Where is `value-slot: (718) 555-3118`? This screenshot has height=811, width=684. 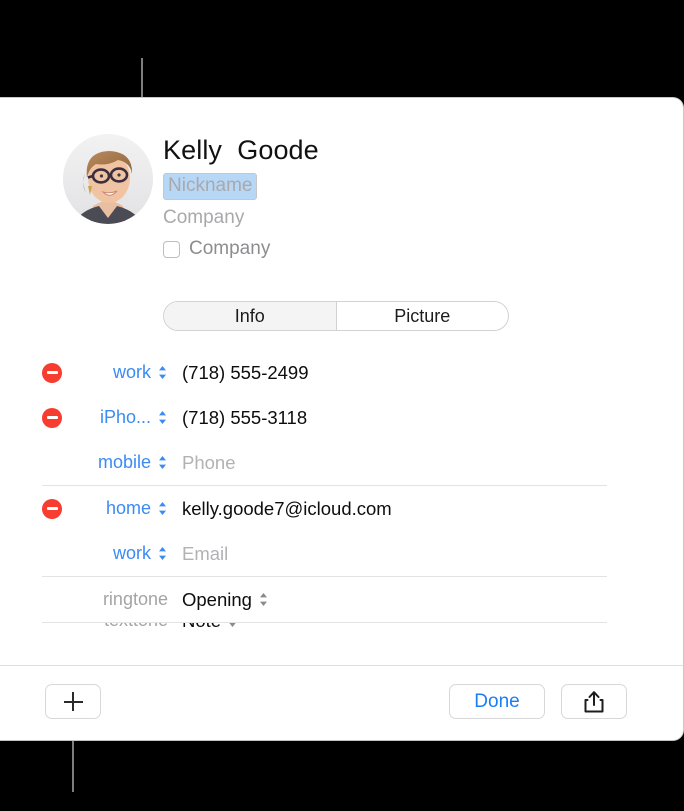 value-slot: (718) 555-3118 is located at coordinates (244, 418).